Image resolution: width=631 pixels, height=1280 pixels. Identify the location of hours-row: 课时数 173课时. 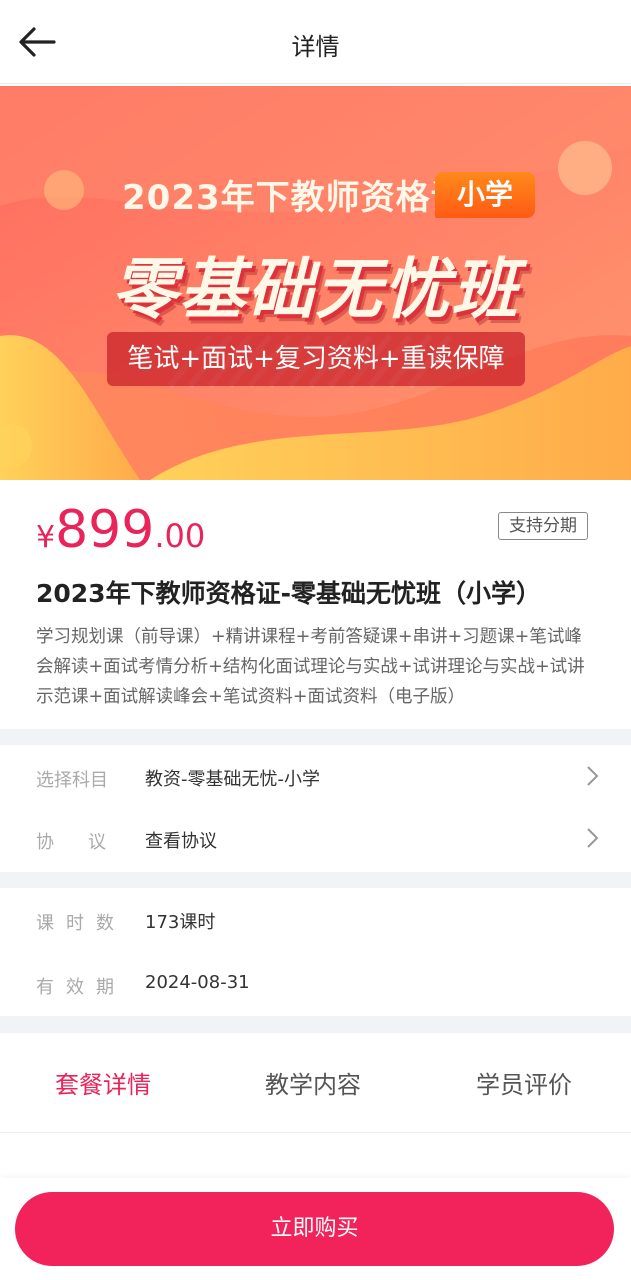
(315, 920).